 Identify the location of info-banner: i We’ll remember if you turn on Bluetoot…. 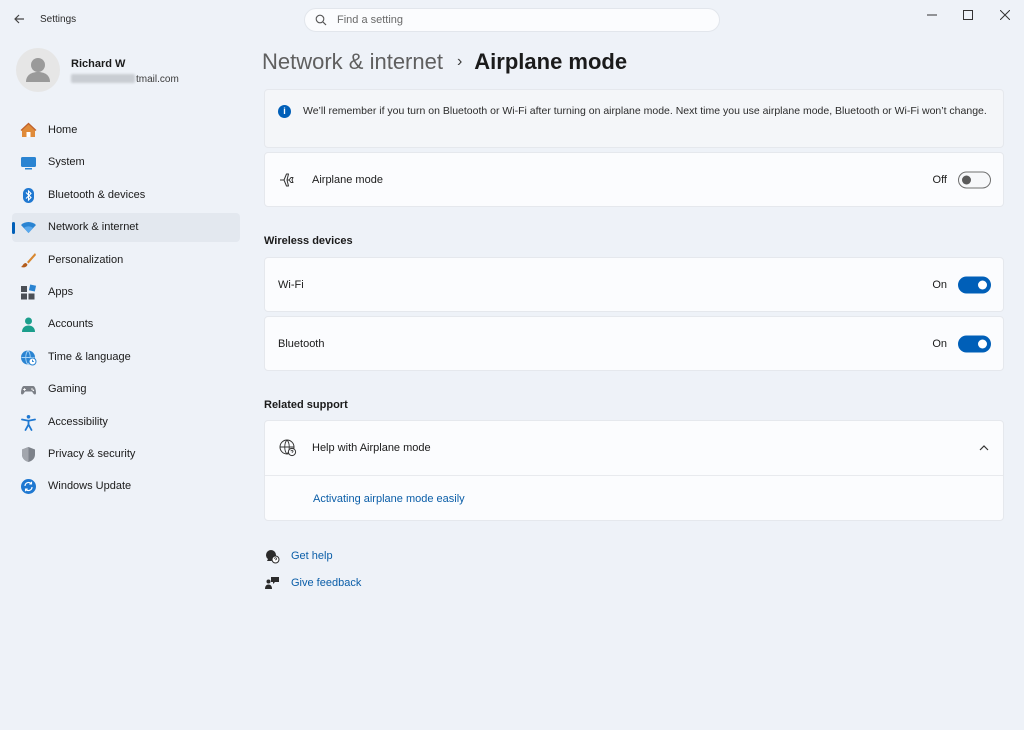
(634, 118).